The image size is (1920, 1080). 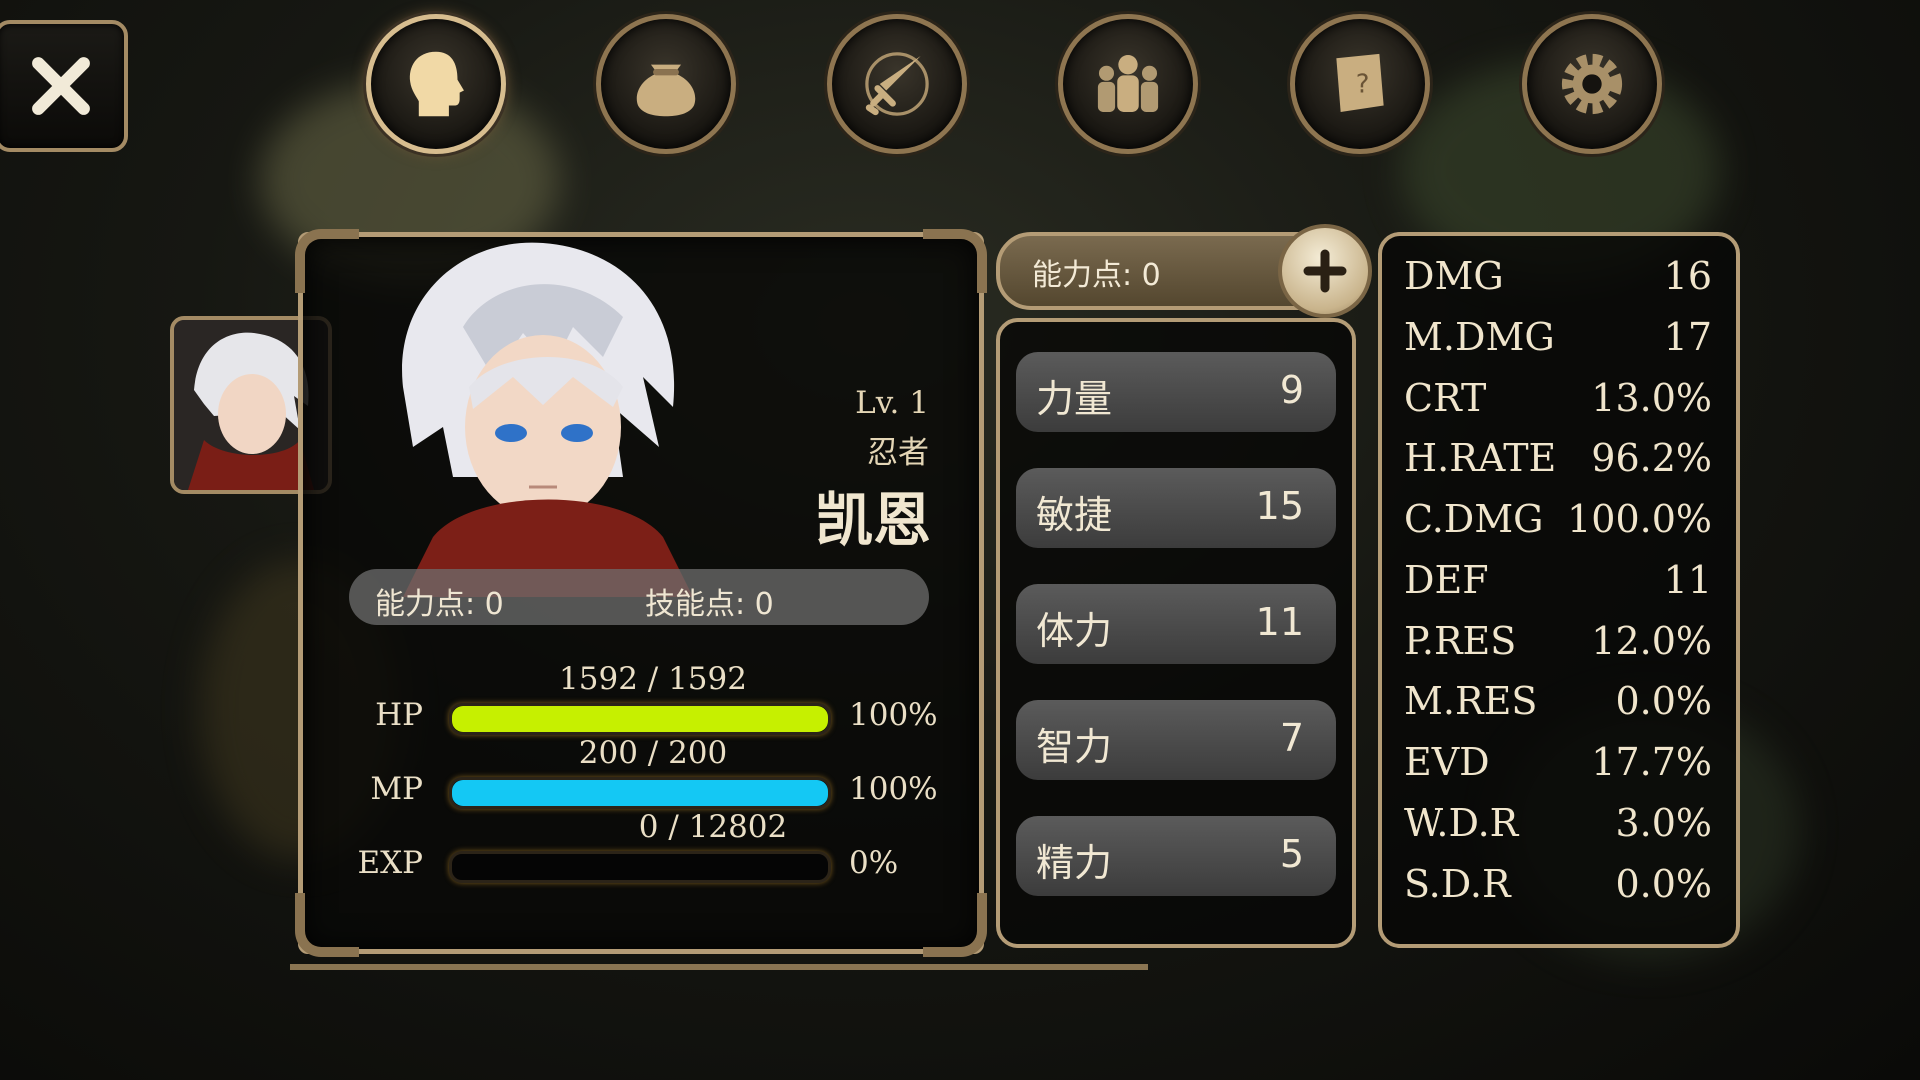 I want to click on party-people-icon, so click(x=1128, y=83).